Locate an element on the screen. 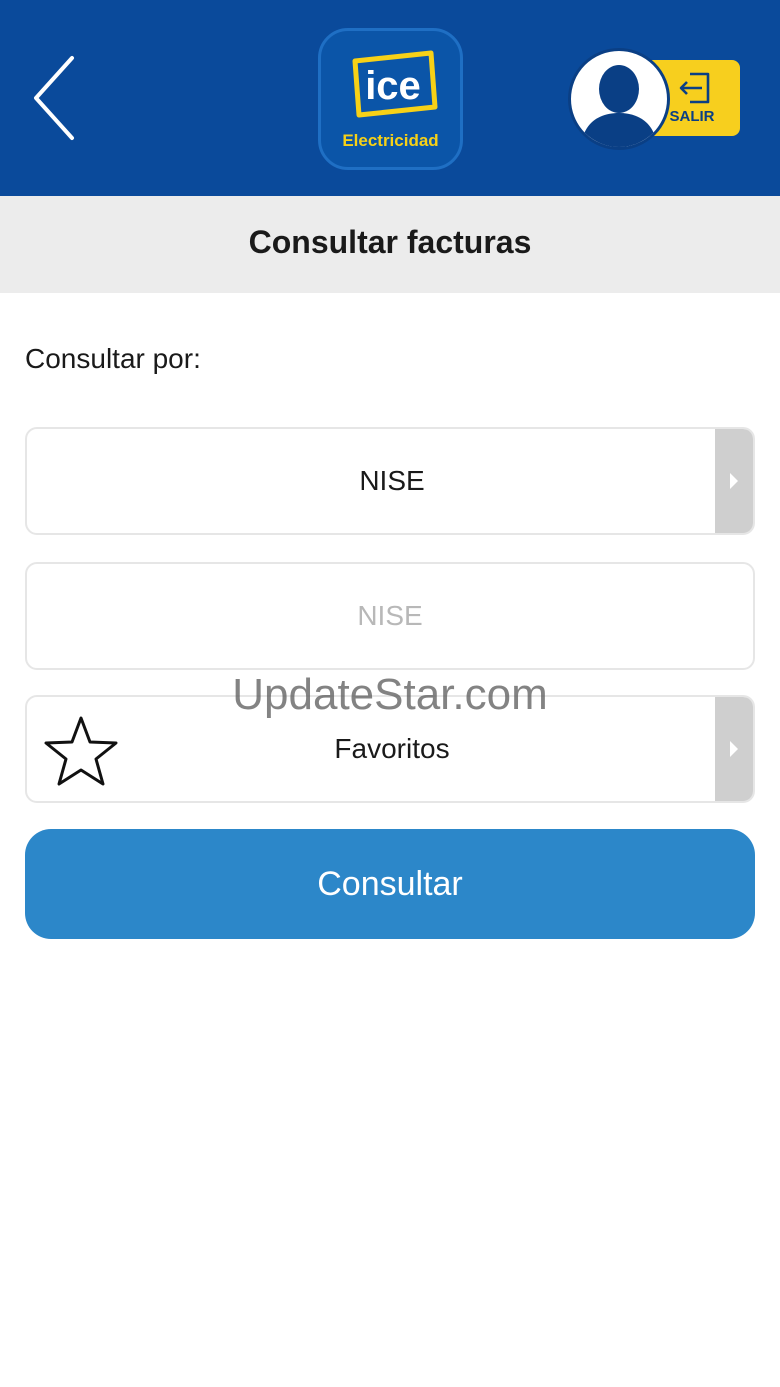 The height and width of the screenshot is (1387, 780). ice-logo: ice Electricidad is located at coordinates (390, 99).